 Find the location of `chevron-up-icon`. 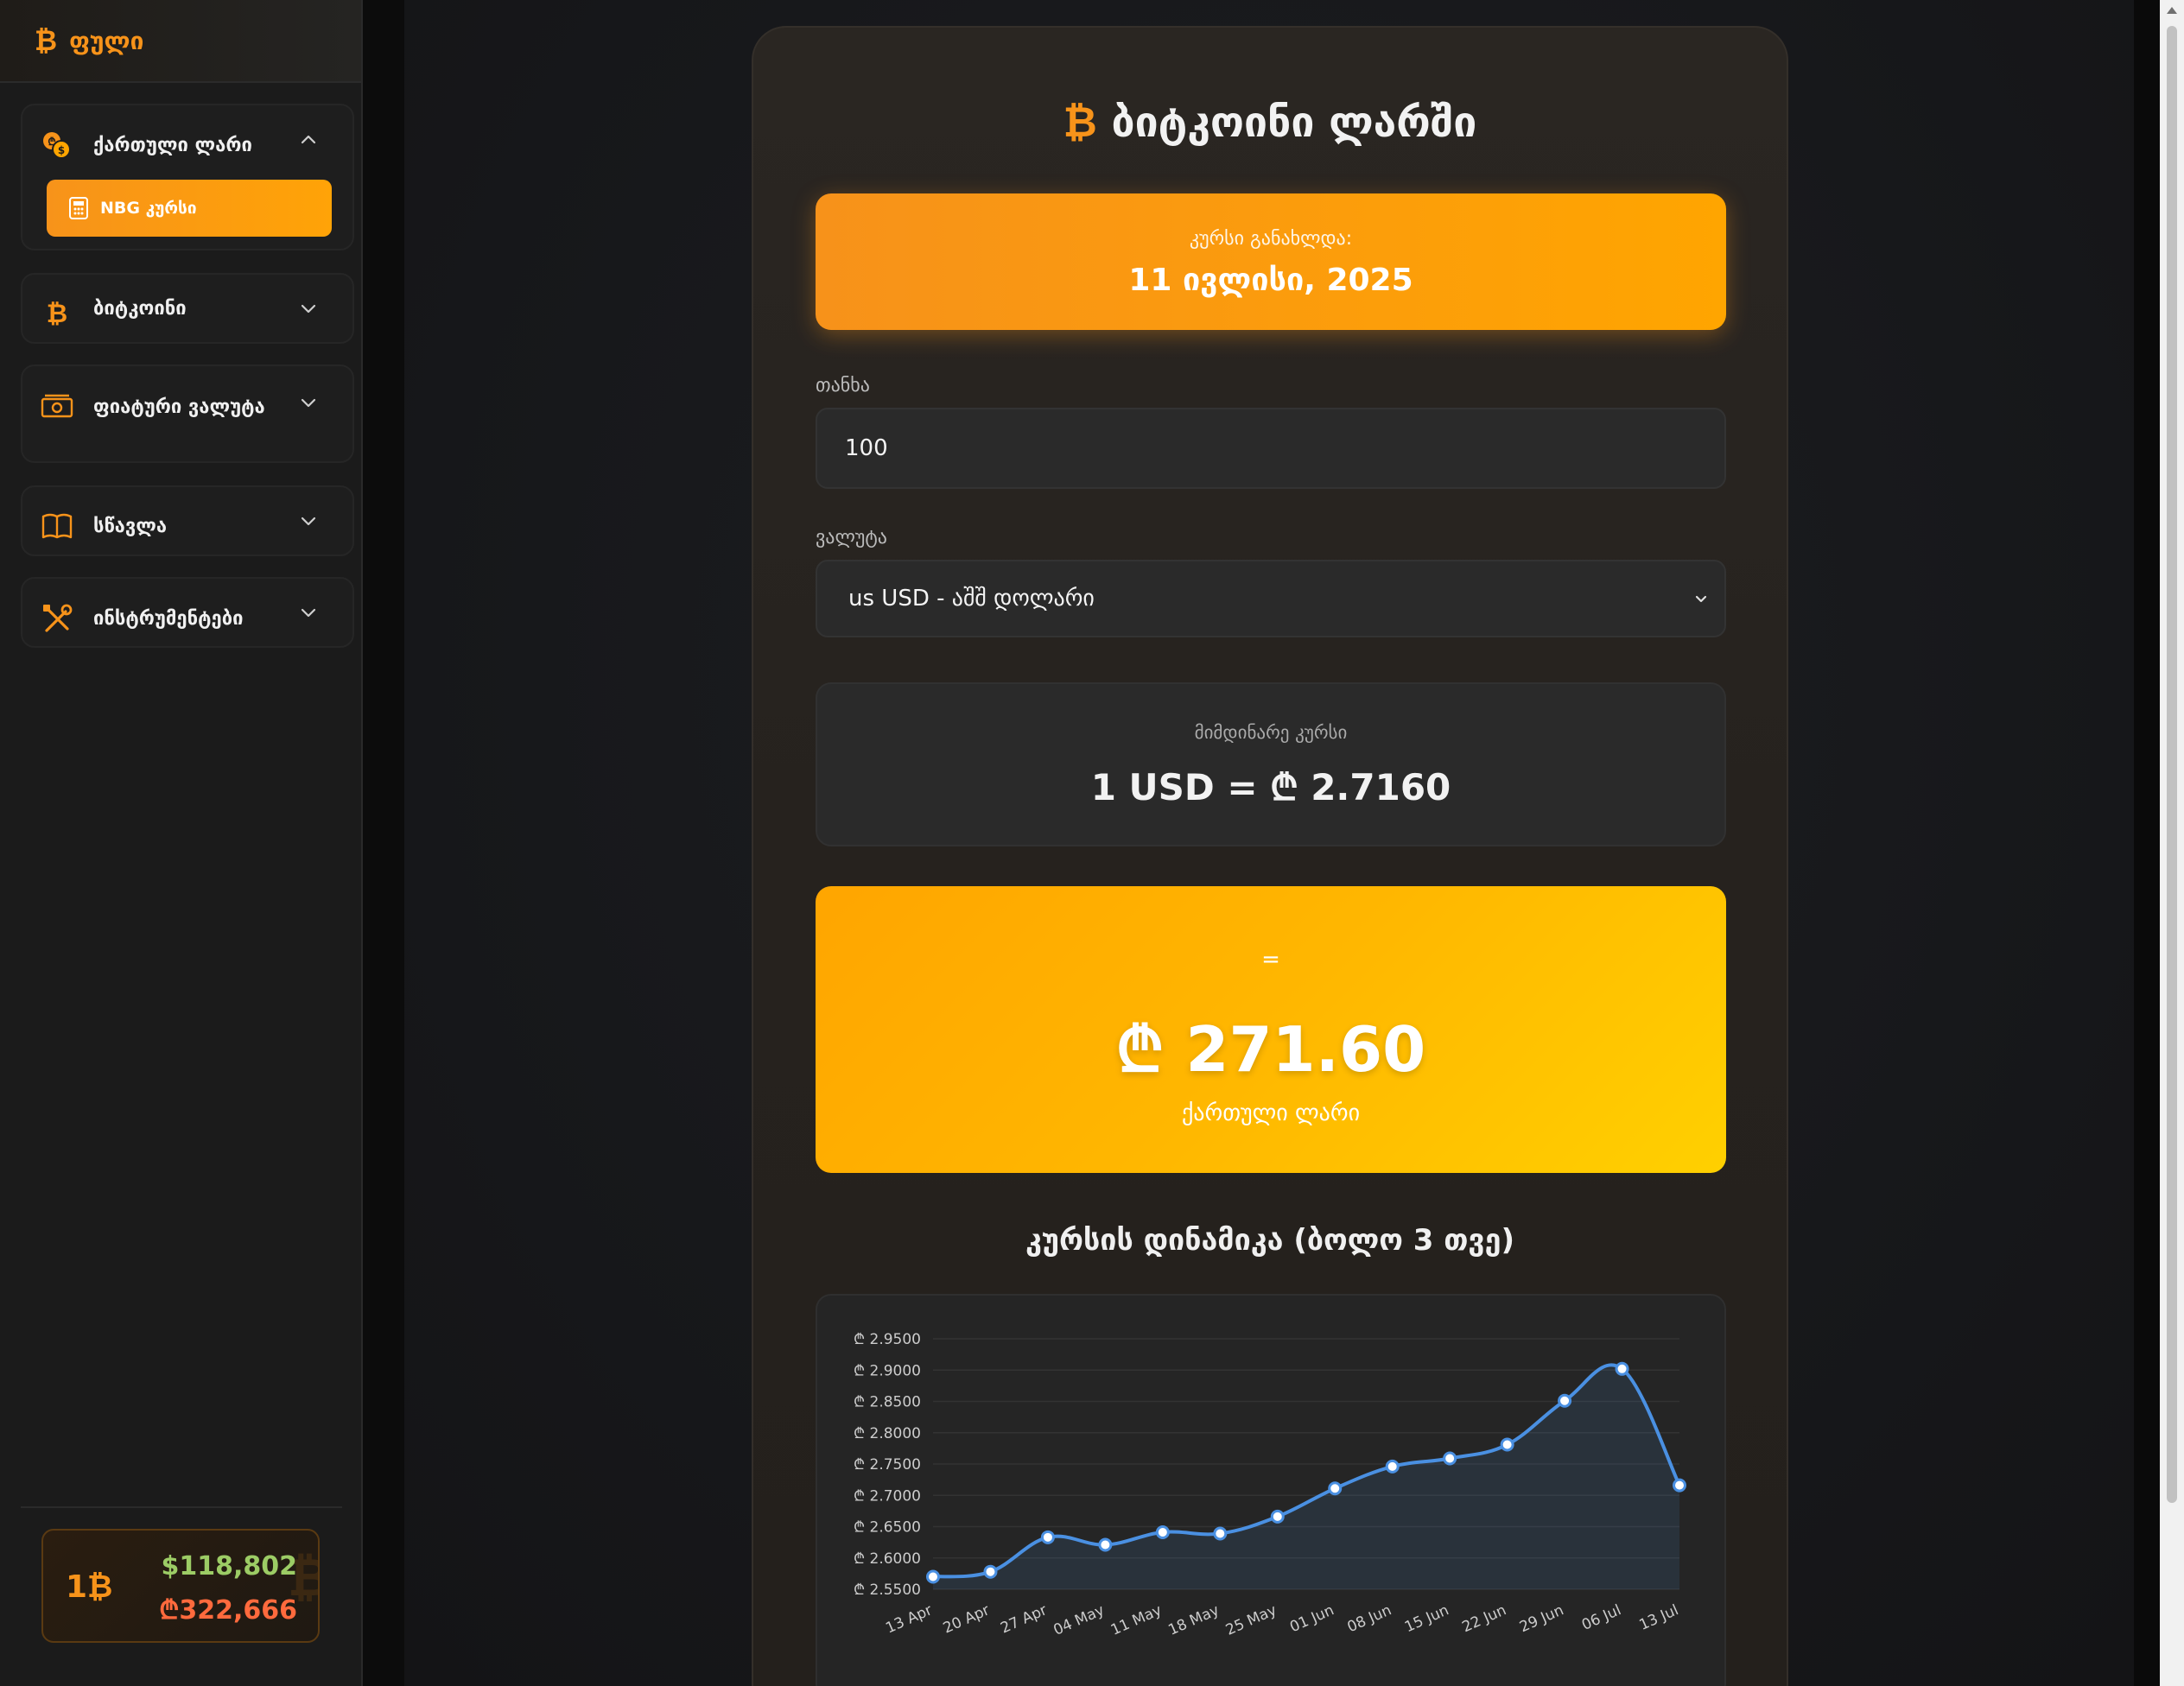

chevron-up-icon is located at coordinates (309, 139).